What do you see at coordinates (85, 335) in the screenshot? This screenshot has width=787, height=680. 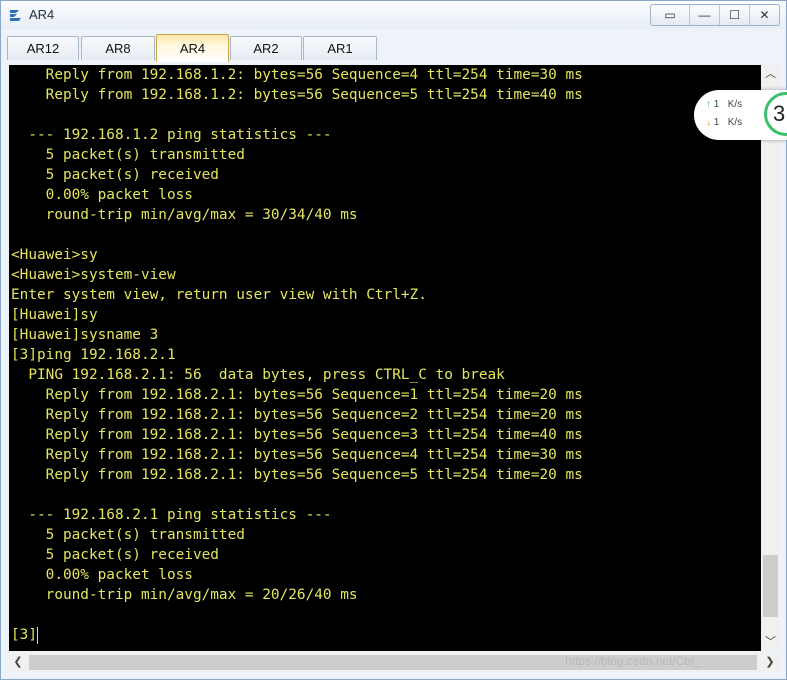 I see `terminal-line: [Huawei]sysname 3` at bounding box center [85, 335].